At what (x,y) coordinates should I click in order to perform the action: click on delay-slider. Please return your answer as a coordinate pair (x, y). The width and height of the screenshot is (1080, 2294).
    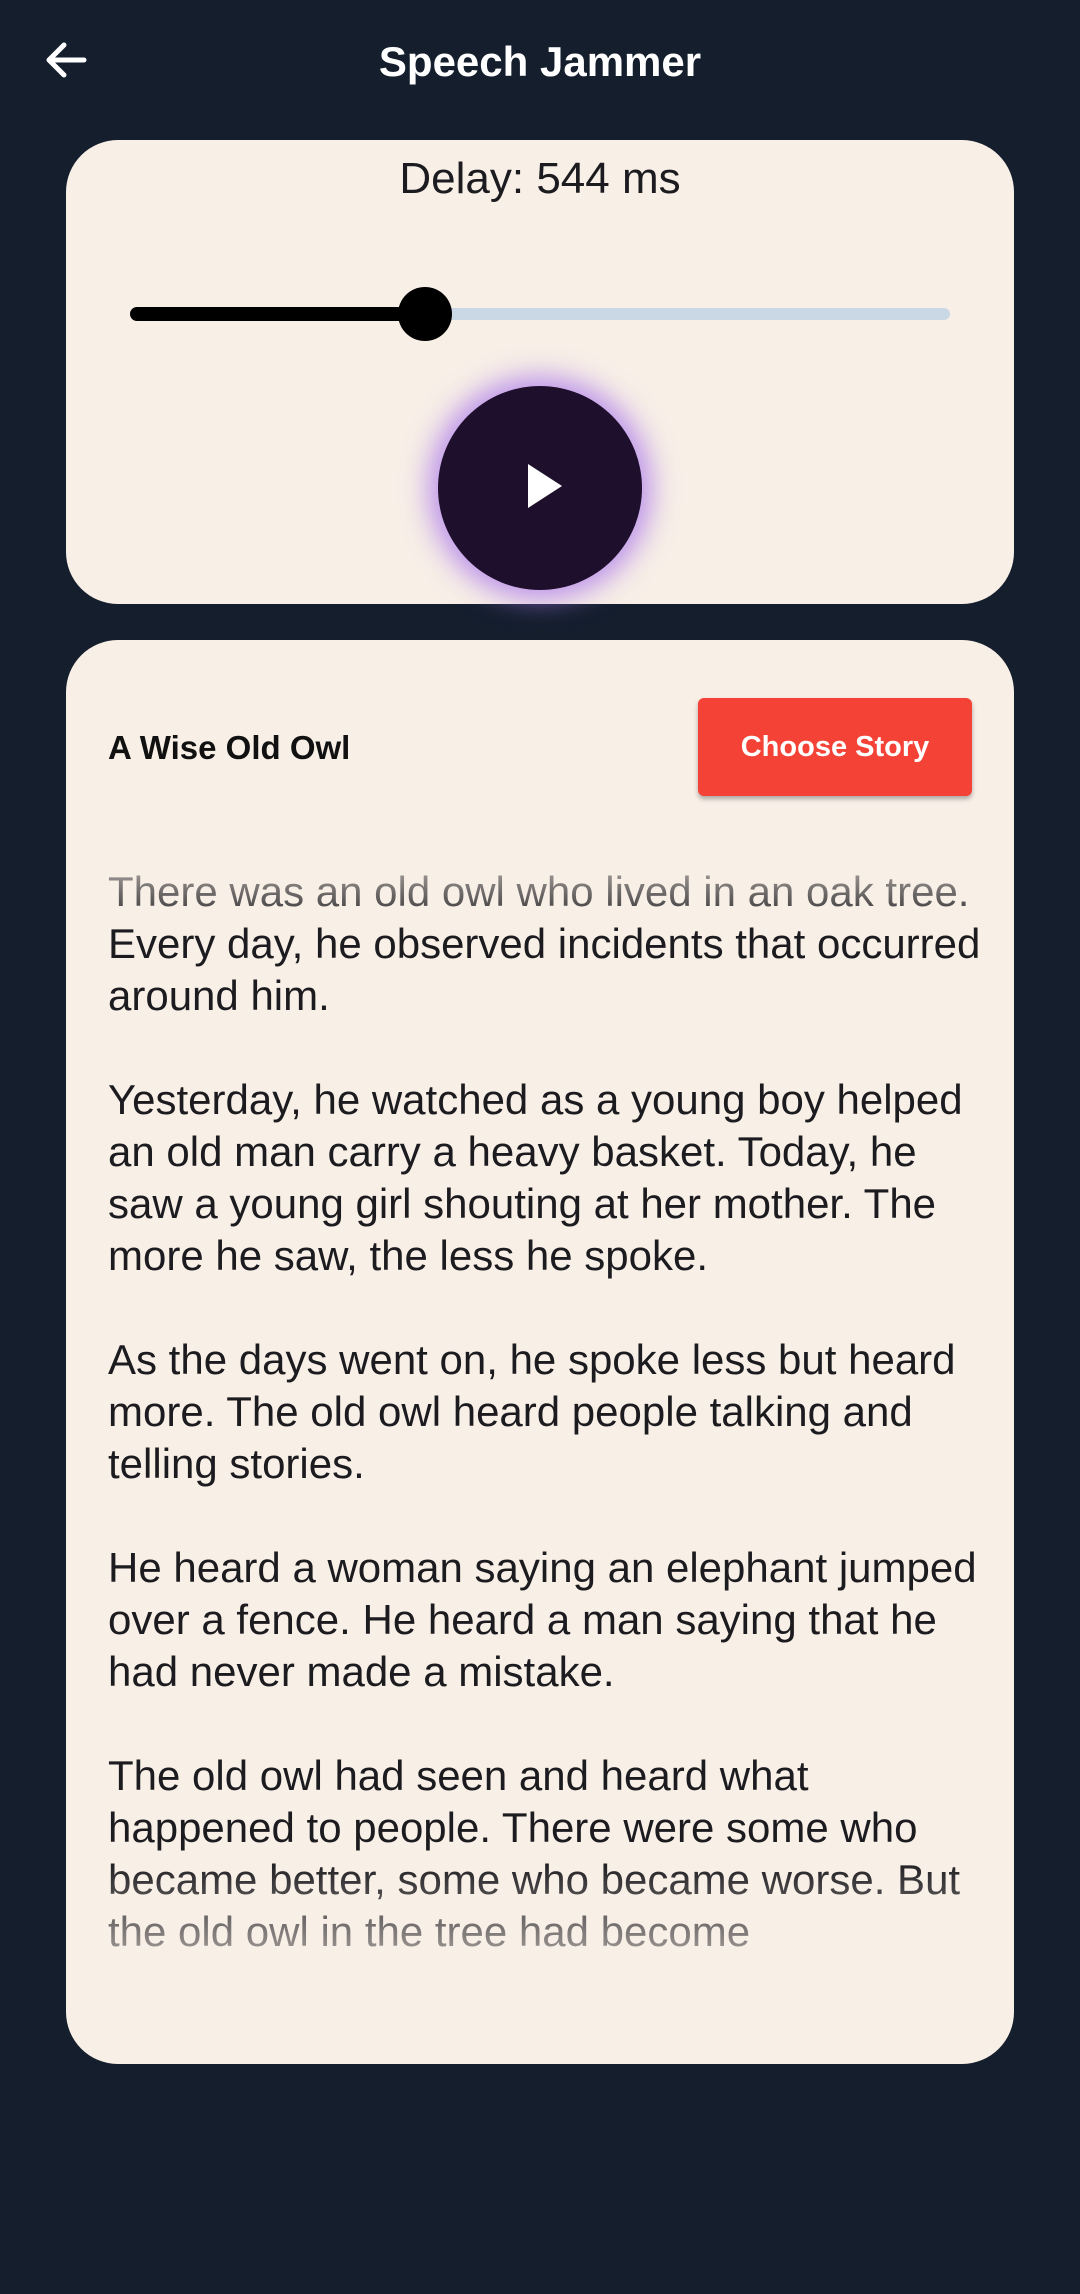
    Looking at the image, I should click on (540, 314).